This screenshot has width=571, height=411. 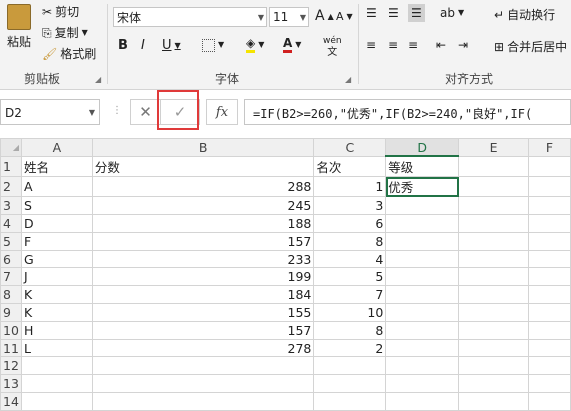 What do you see at coordinates (11, 384) in the screenshot?
I see `row-header: 13` at bounding box center [11, 384].